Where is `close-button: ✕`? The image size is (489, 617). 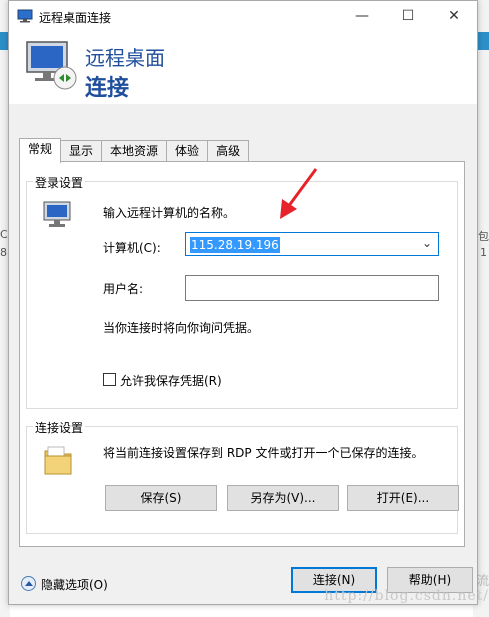
close-button: ✕ is located at coordinates (454, 16).